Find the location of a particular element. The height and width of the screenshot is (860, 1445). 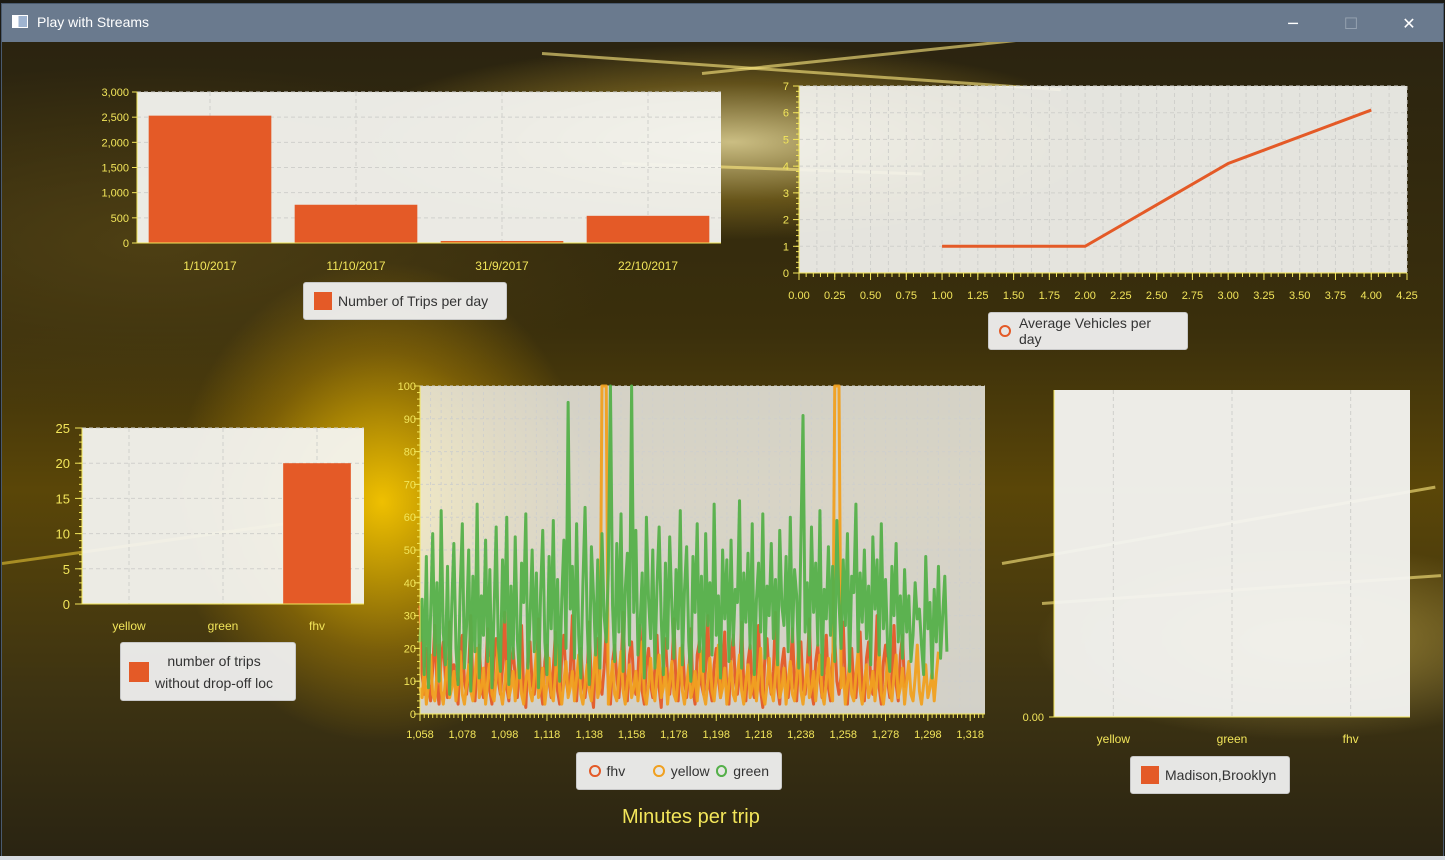

x-tick-label: 0.25 is located at coordinates (834, 296).